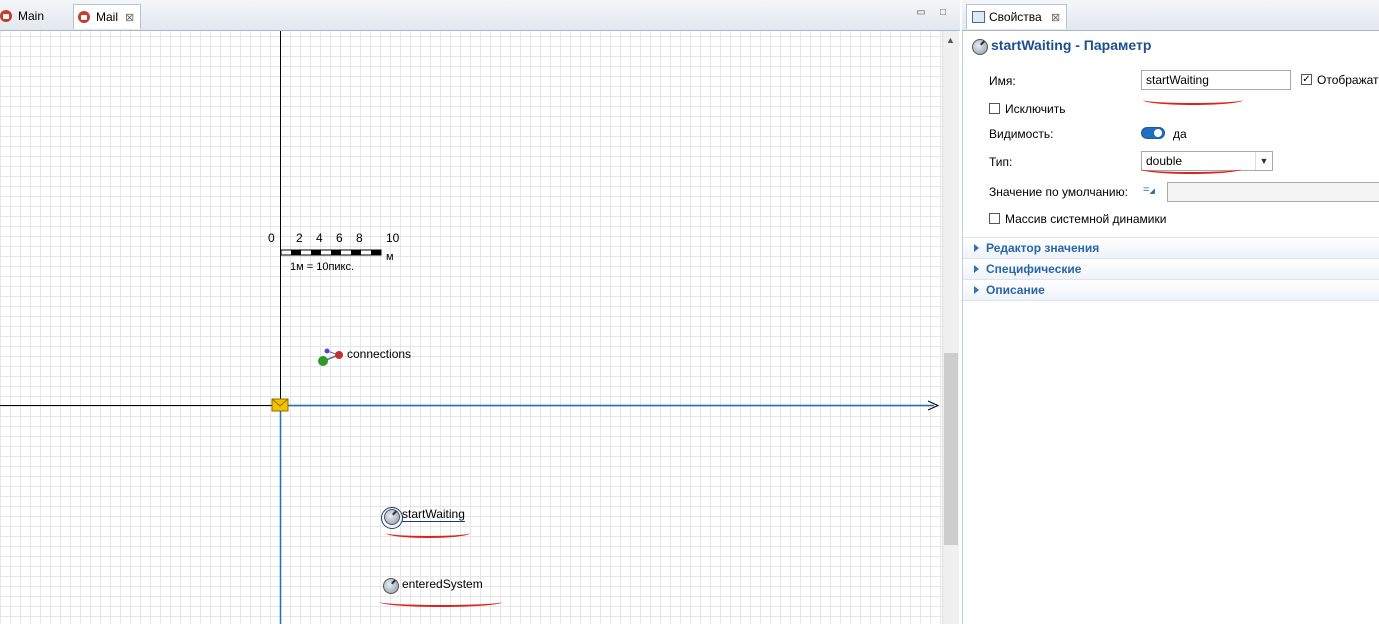 The image size is (1379, 624). Describe the element at coordinates (359, 238) in the screenshot. I see `scale-tick-label: 8` at that location.